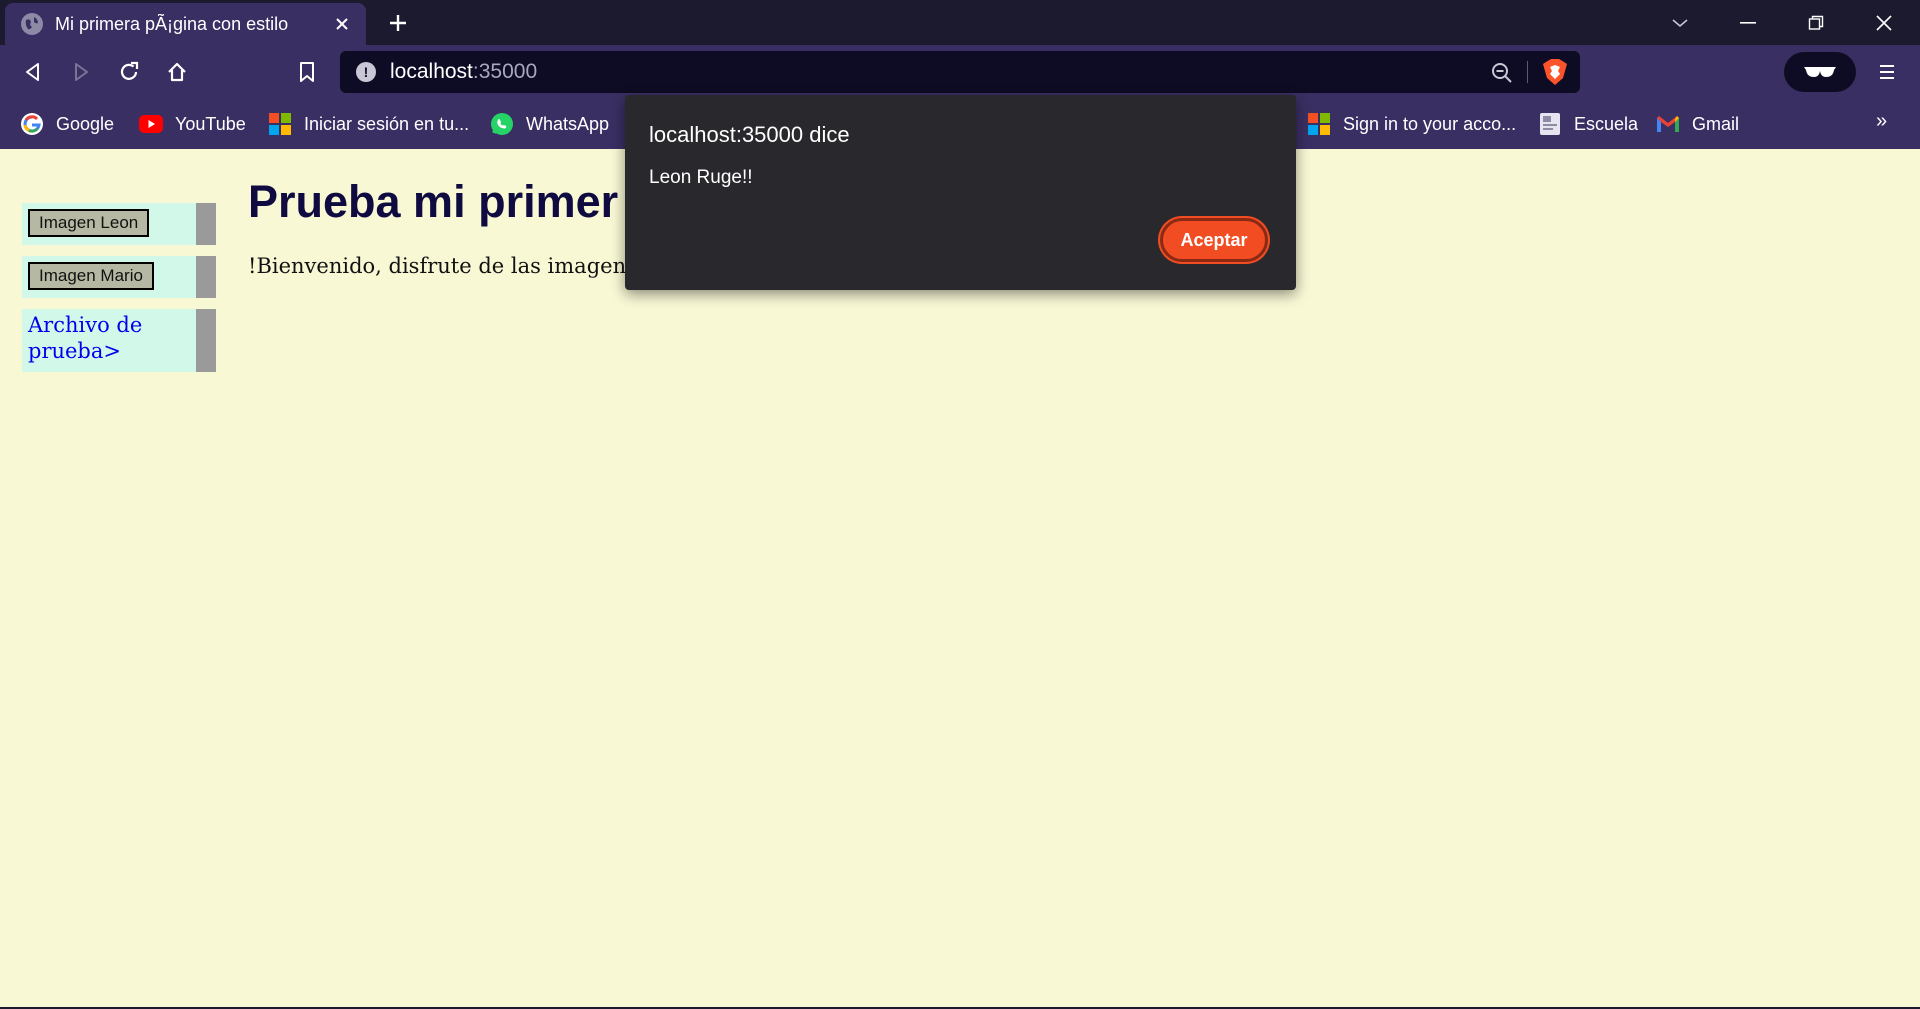 The image size is (1920, 1009). Describe the element at coordinates (1884, 22) in the screenshot. I see `close-window-icon` at that location.